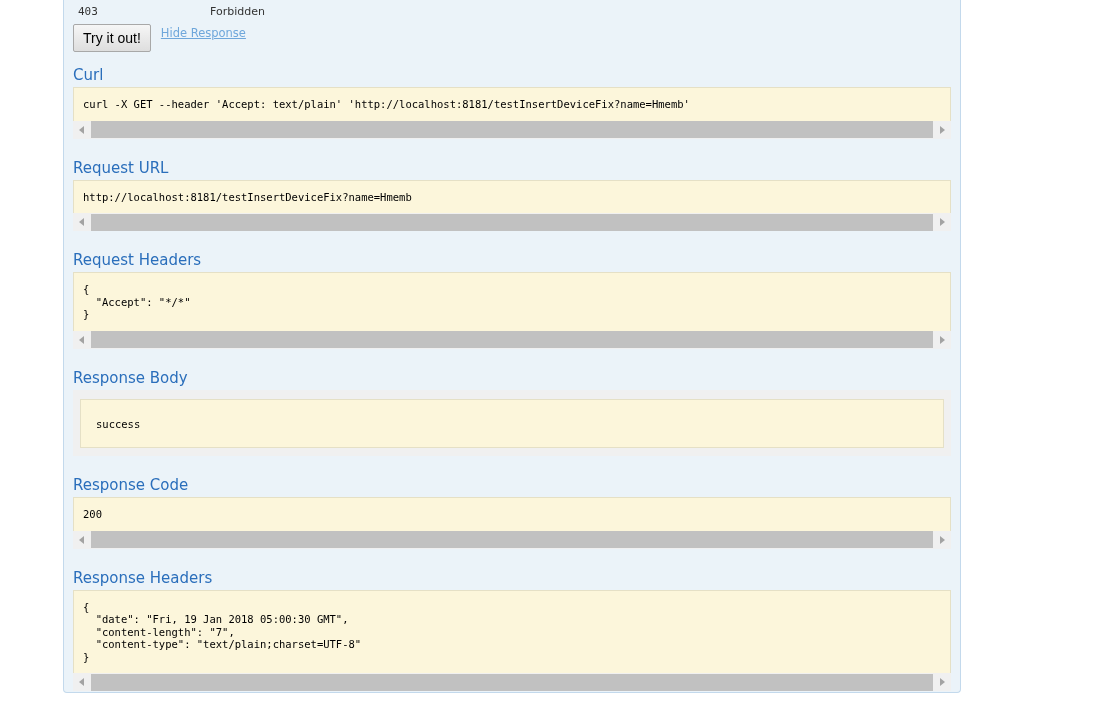 The width and height of the screenshot is (1101, 719). What do you see at coordinates (112, 38) in the screenshot?
I see `try-it-out-button: Try it out!` at bounding box center [112, 38].